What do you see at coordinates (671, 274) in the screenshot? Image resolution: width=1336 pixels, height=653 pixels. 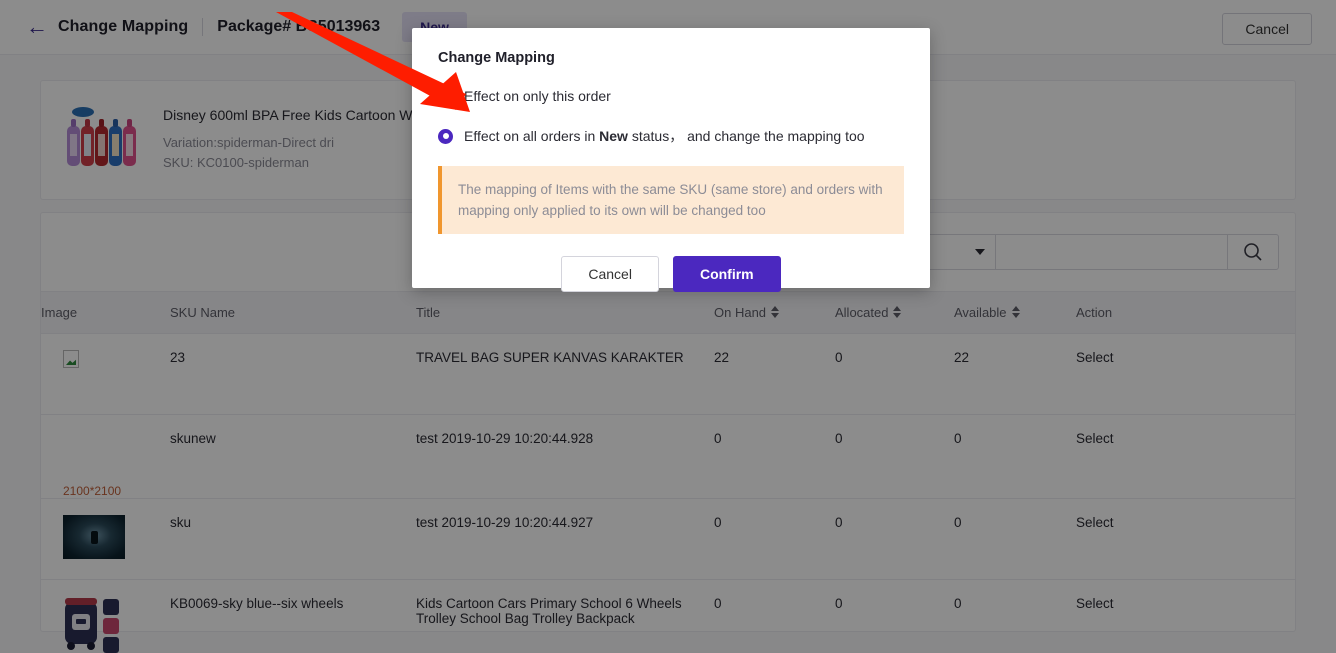 I see `dialog-actions: Cancel Confirm` at bounding box center [671, 274].